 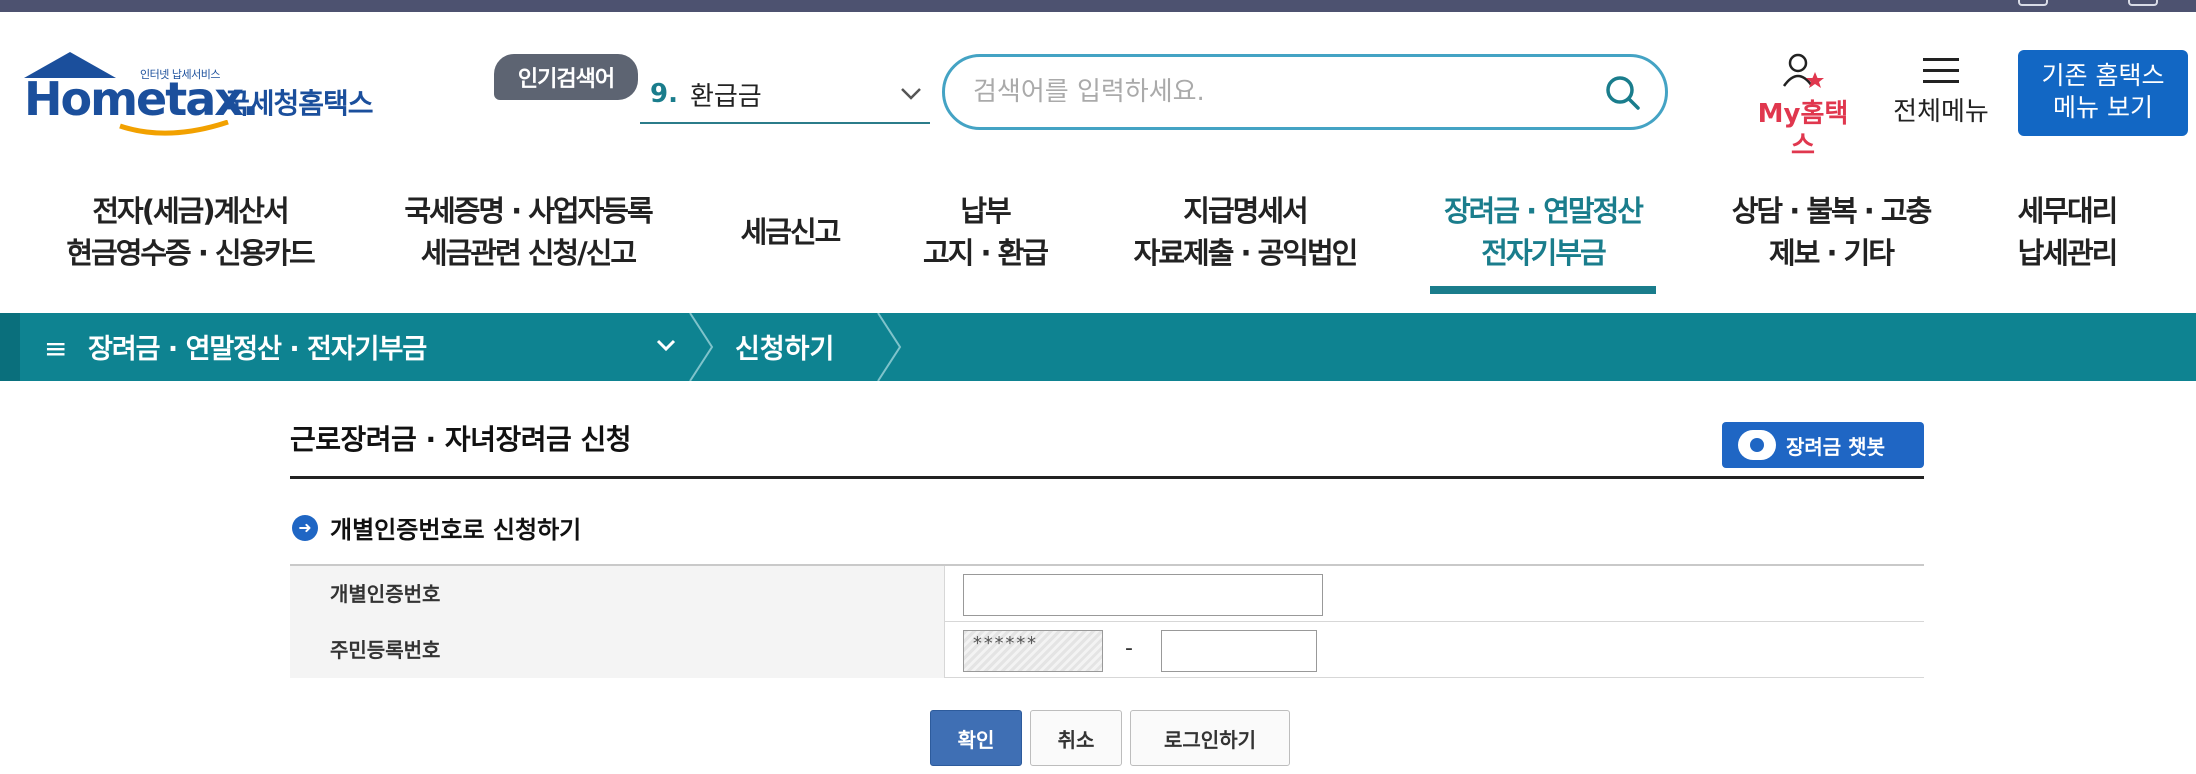 What do you see at coordinates (2067, 232) in the screenshot?
I see `nav-item-tax-agent: 세무대리 납세관리` at bounding box center [2067, 232].